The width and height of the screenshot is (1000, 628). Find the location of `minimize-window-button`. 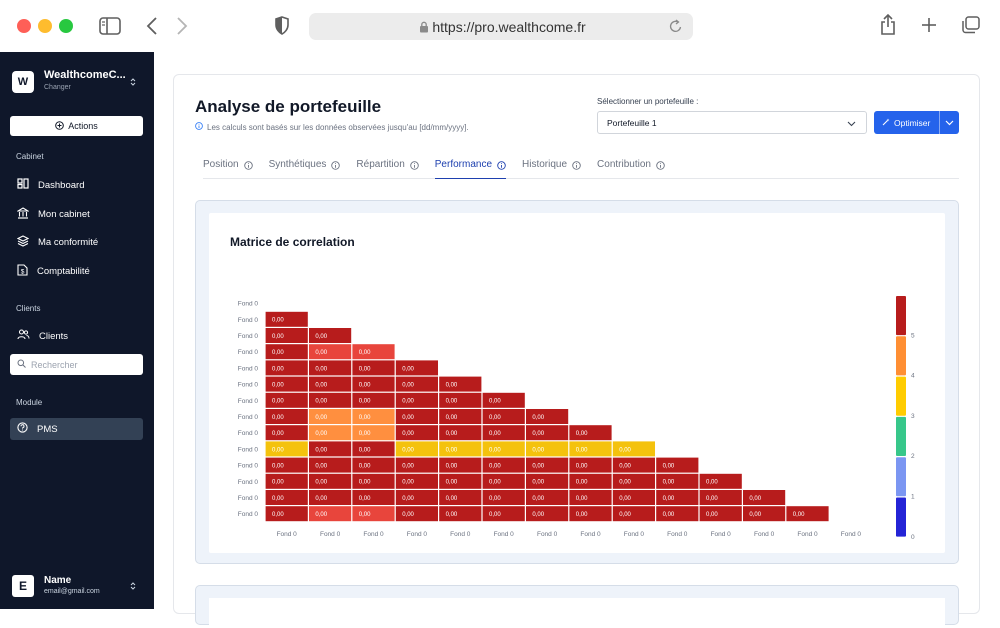

minimize-window-button is located at coordinates (45, 26).